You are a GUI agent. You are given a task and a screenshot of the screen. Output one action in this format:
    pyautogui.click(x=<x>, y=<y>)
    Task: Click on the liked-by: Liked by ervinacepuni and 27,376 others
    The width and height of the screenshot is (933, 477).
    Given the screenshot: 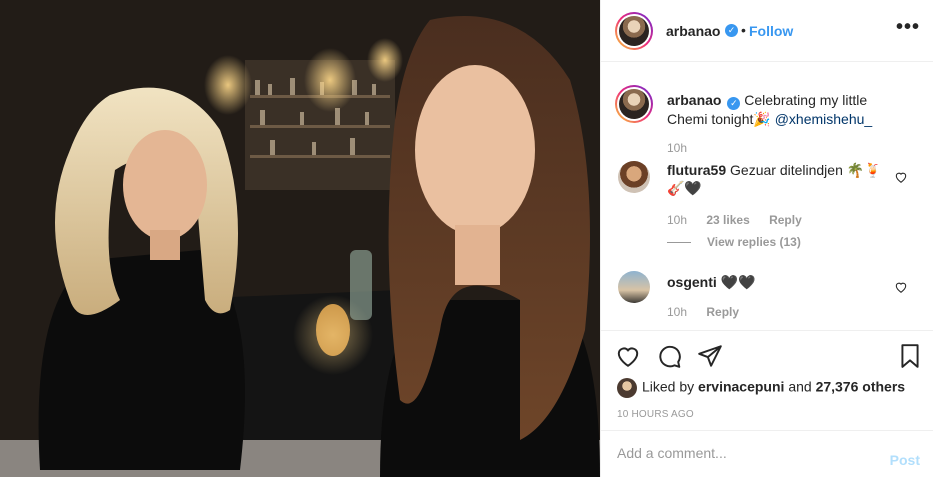 What is the action you would take?
    pyautogui.click(x=761, y=388)
    